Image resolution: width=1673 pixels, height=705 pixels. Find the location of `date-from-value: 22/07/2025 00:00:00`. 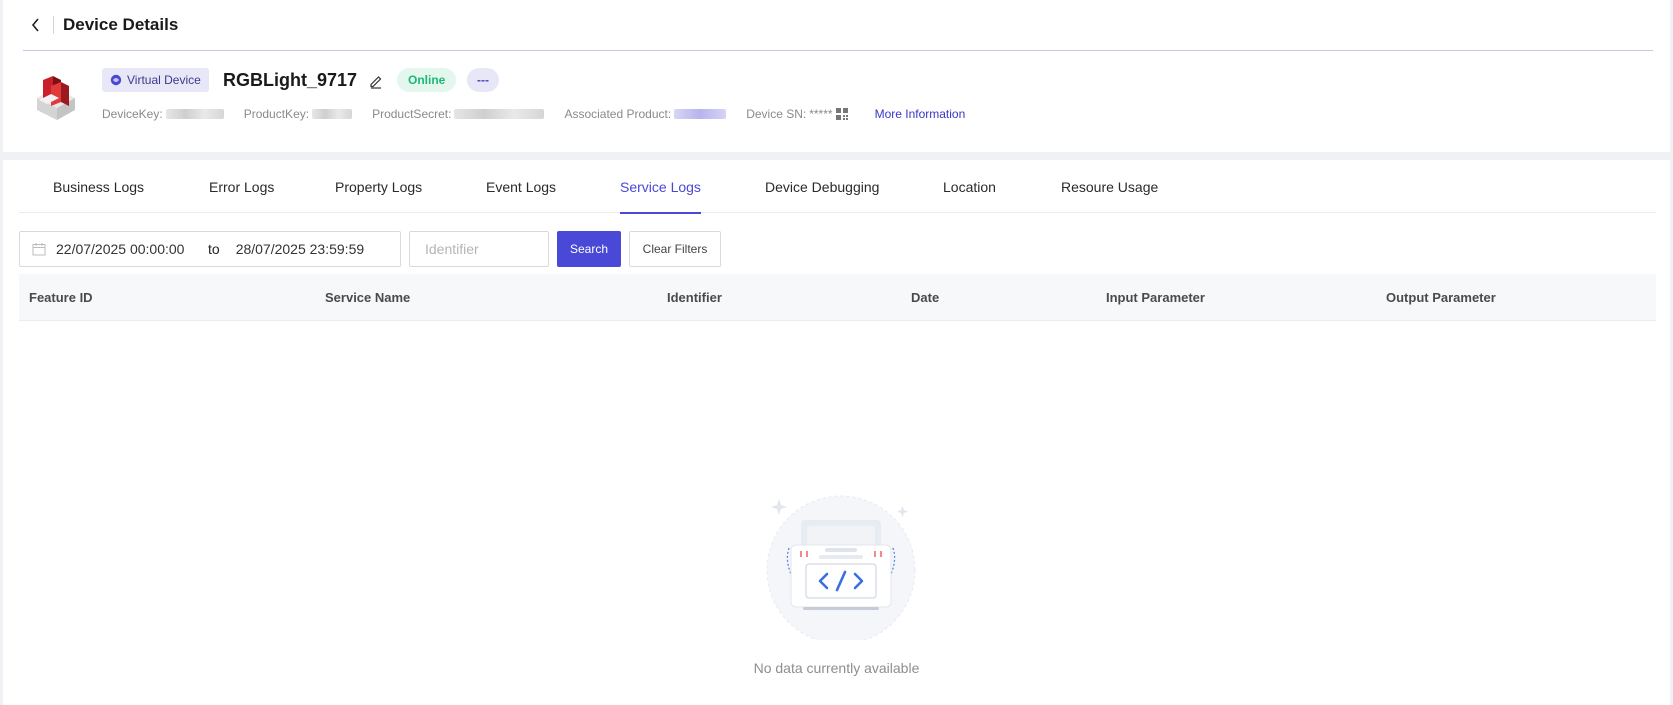

date-from-value: 22/07/2025 00:00:00 is located at coordinates (131, 249).